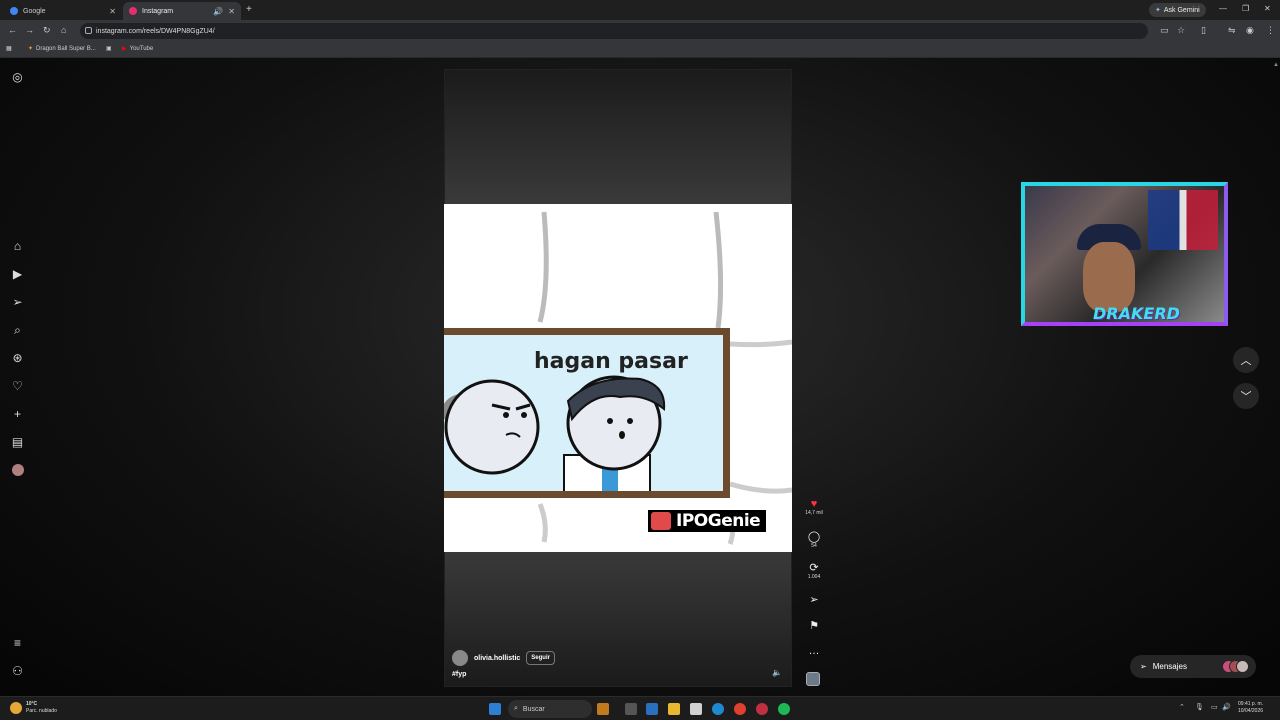 Image resolution: width=1280 pixels, height=720 pixels. I want to click on google-icon, so click(14, 11).